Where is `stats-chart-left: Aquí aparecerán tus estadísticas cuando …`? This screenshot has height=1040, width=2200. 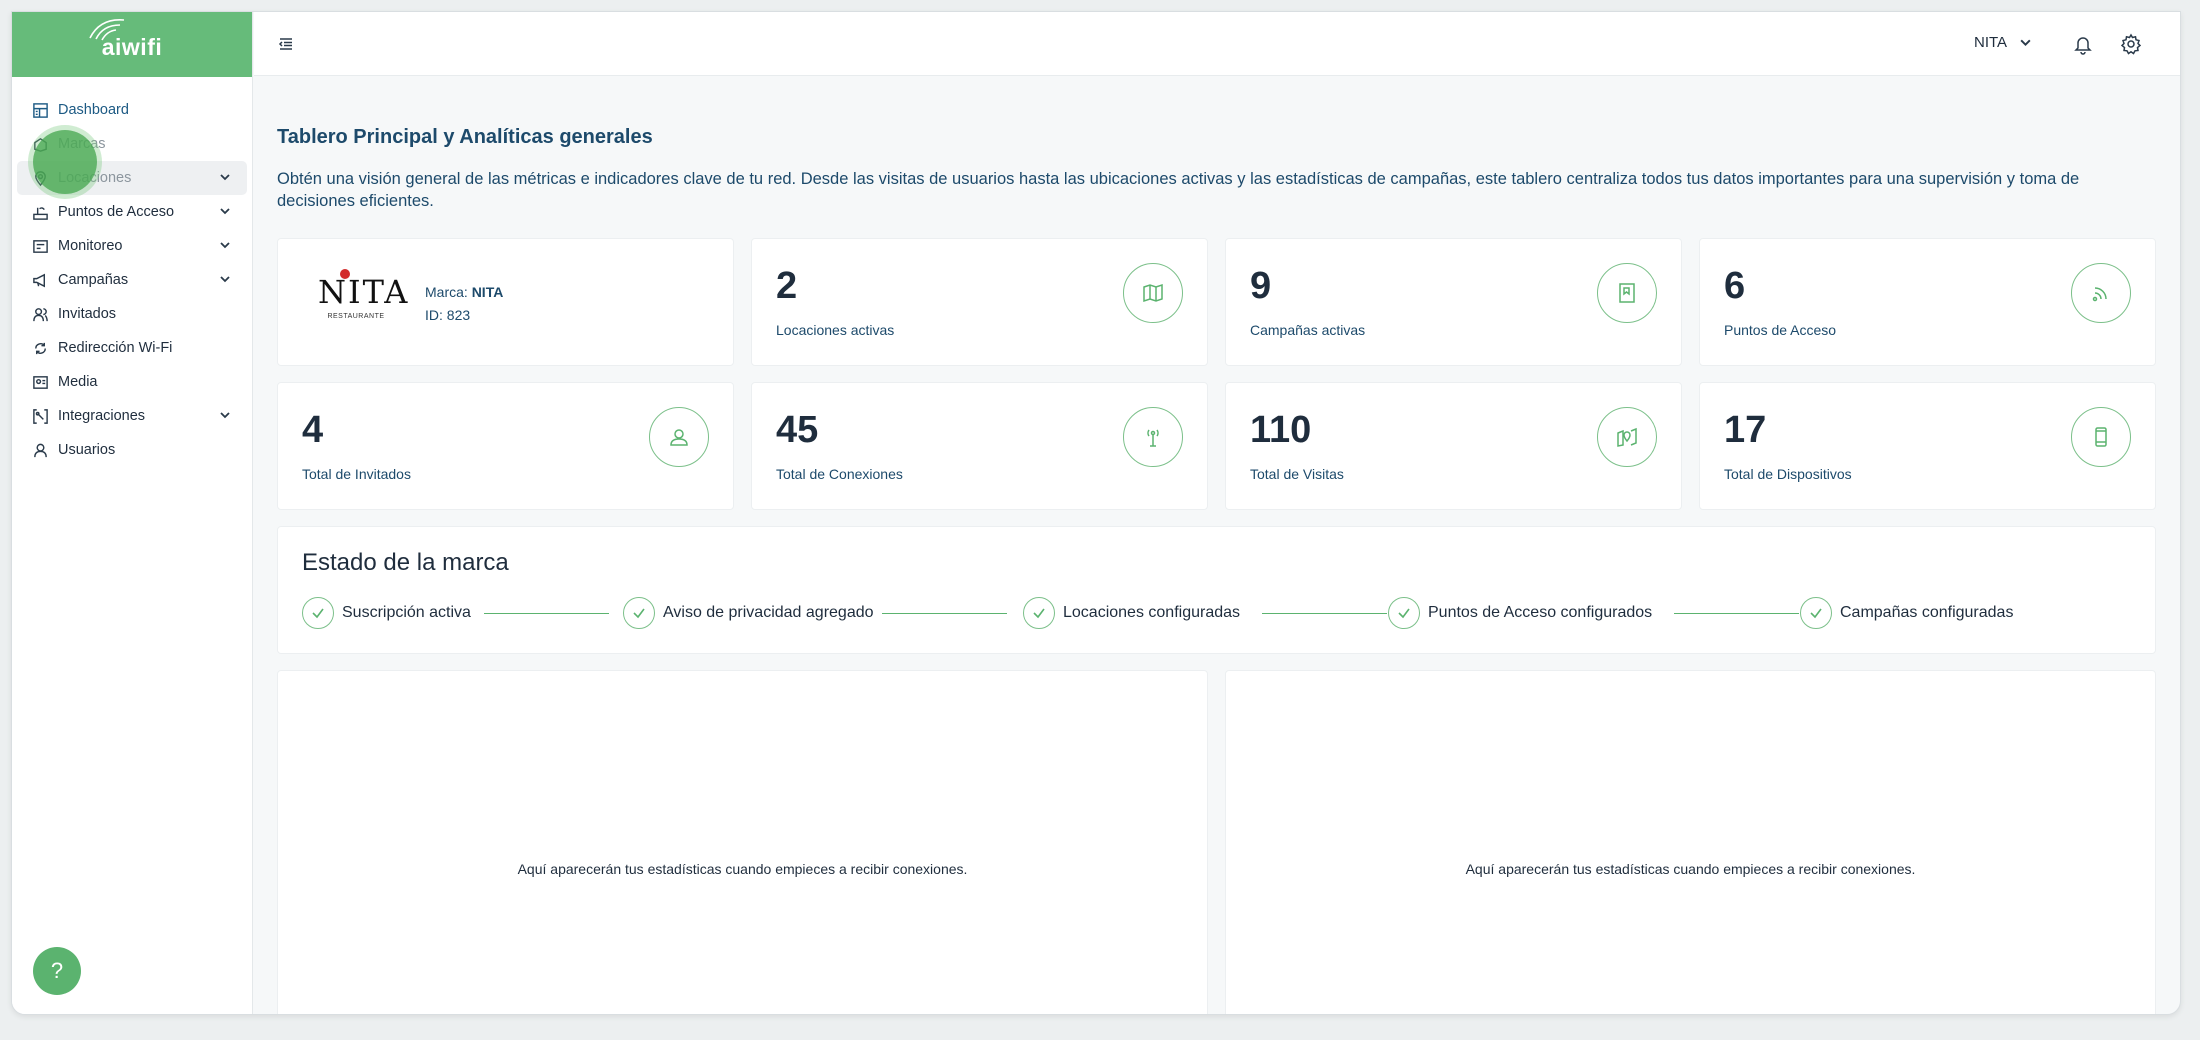
stats-chart-left: Aquí aparecerán tus estadísticas cuando … is located at coordinates (742, 842).